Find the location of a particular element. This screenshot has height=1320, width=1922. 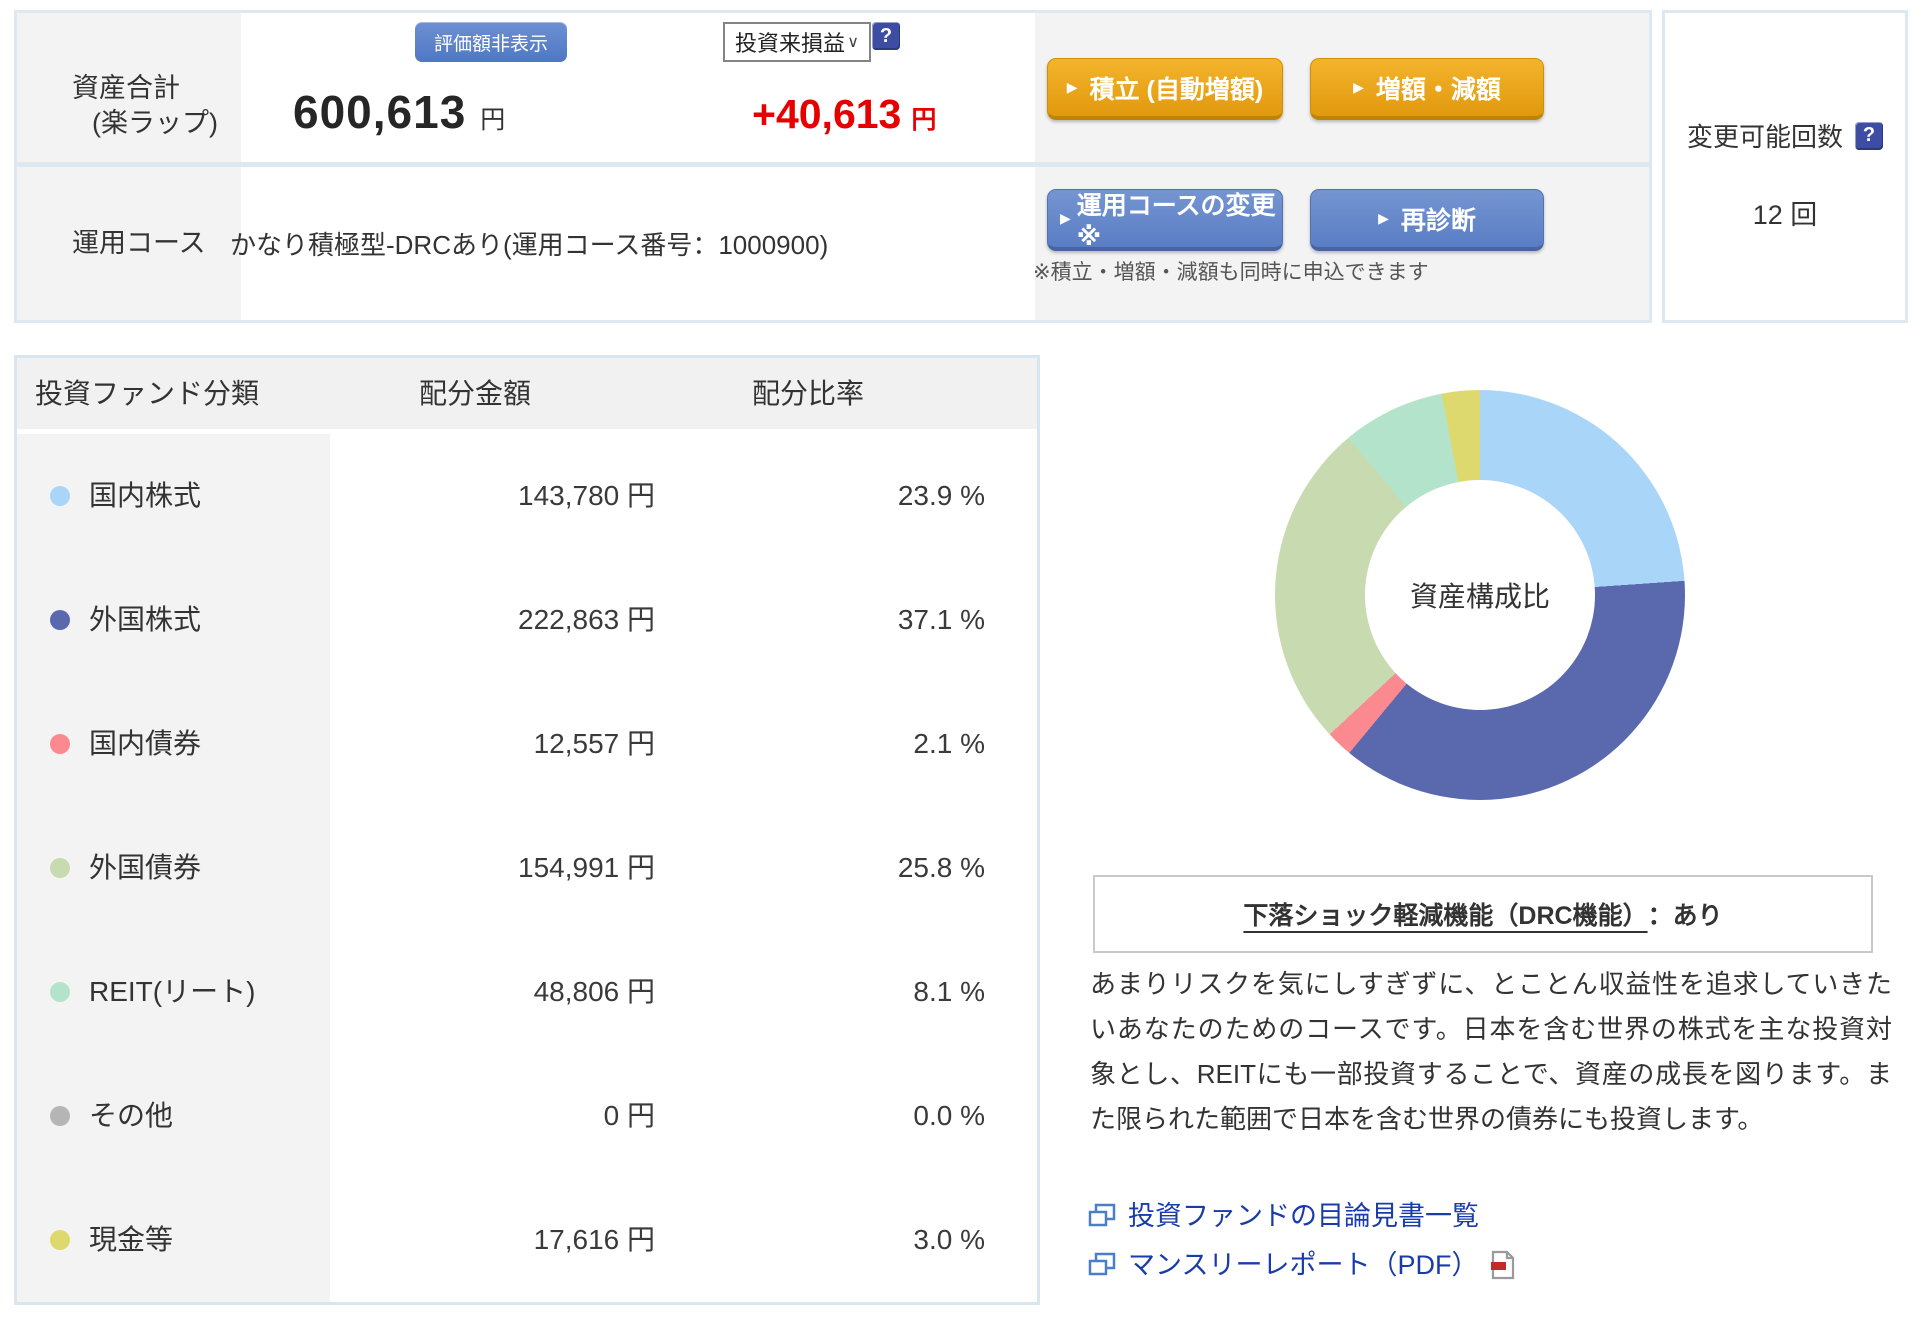

asset-total: 600,613 円 is located at coordinates (399, 112).